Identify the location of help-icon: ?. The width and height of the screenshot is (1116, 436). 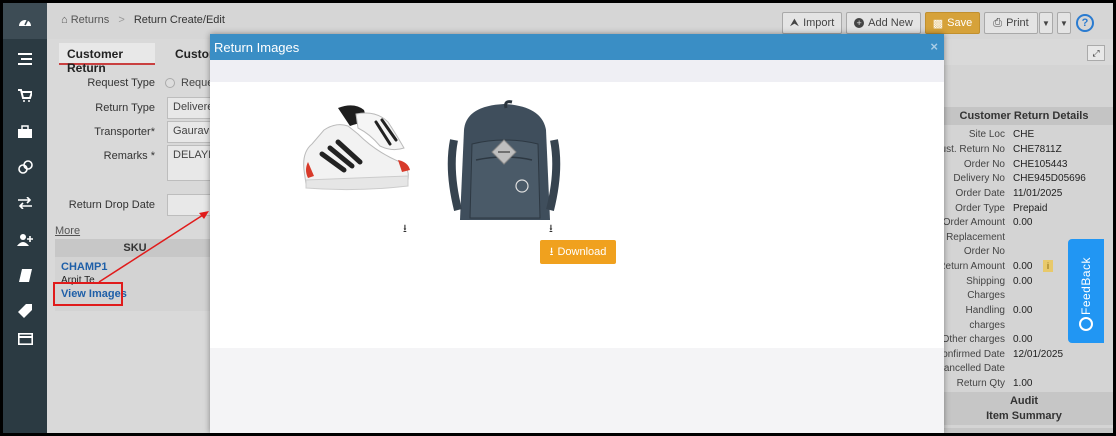
(1085, 23).